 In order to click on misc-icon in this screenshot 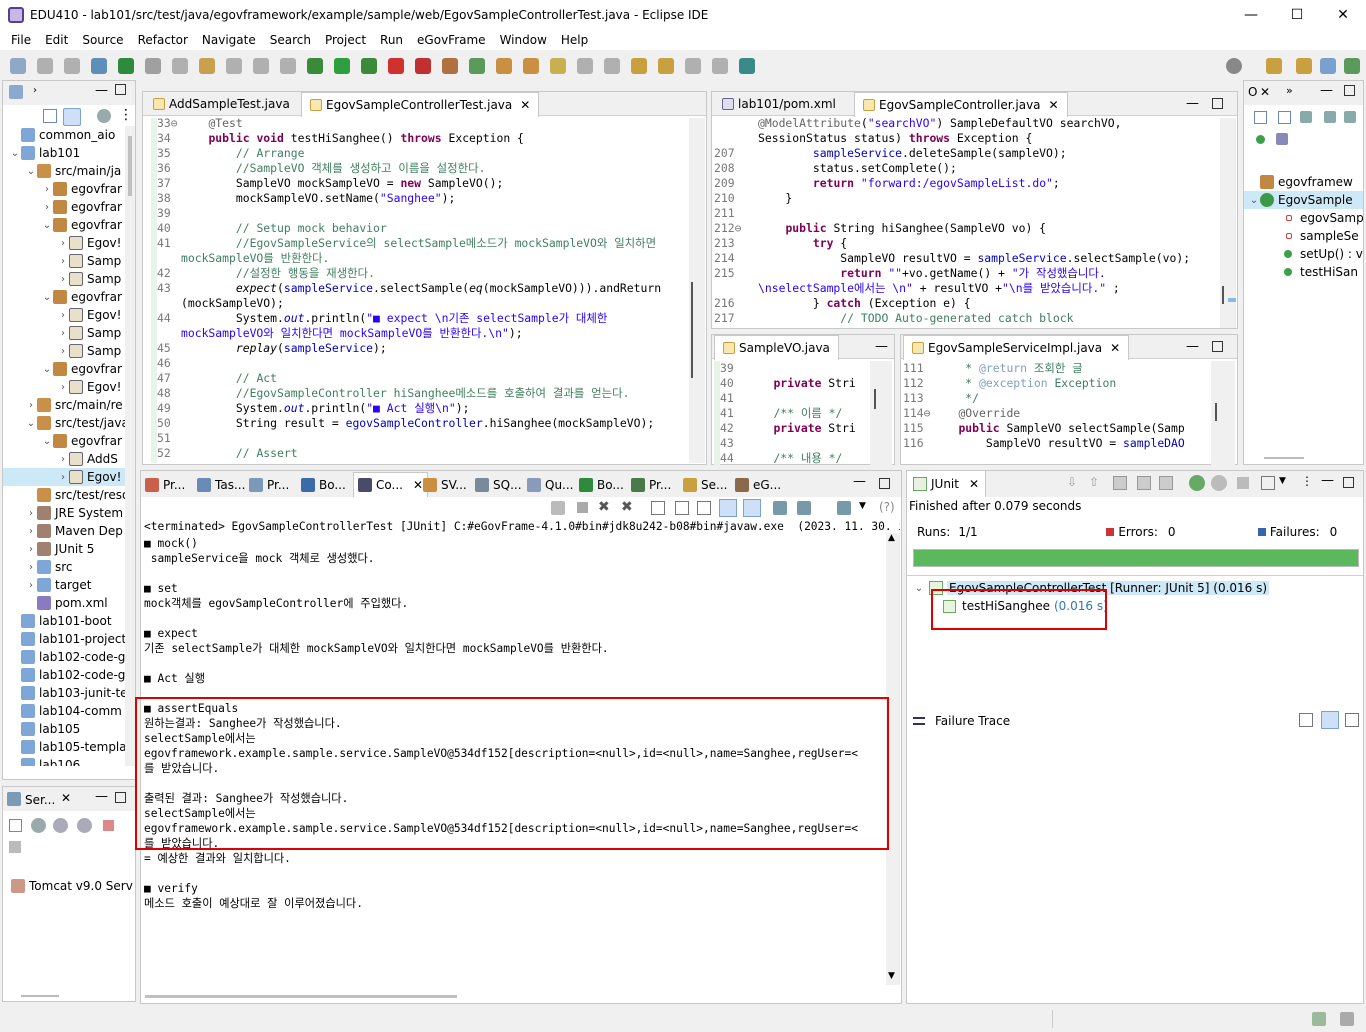, I will do `click(234, 66)`.